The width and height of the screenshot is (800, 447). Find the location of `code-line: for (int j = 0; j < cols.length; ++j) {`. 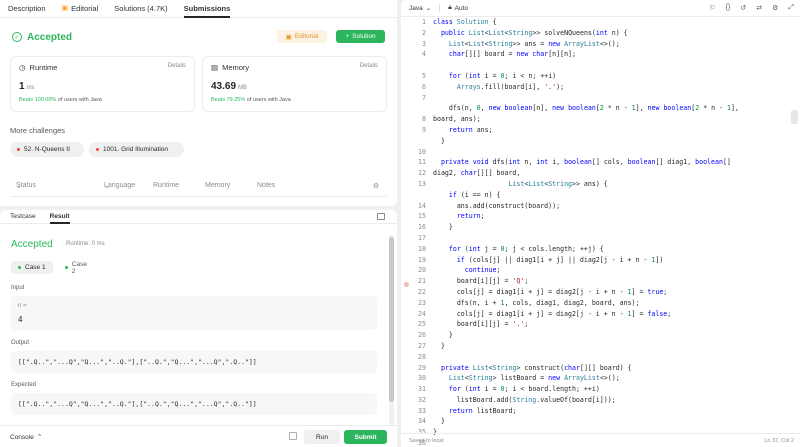

code-line: for (int j = 0; j < cols.length; ++j) { is located at coordinates (607, 249).